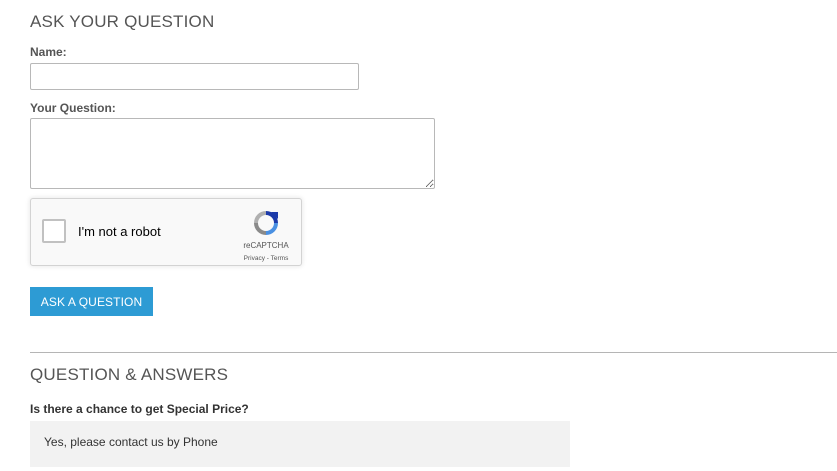 Image resolution: width=837 pixels, height=471 pixels. What do you see at coordinates (122, 21) in the screenshot?
I see `ask-question-heading: ASK YOUR QUESTION` at bounding box center [122, 21].